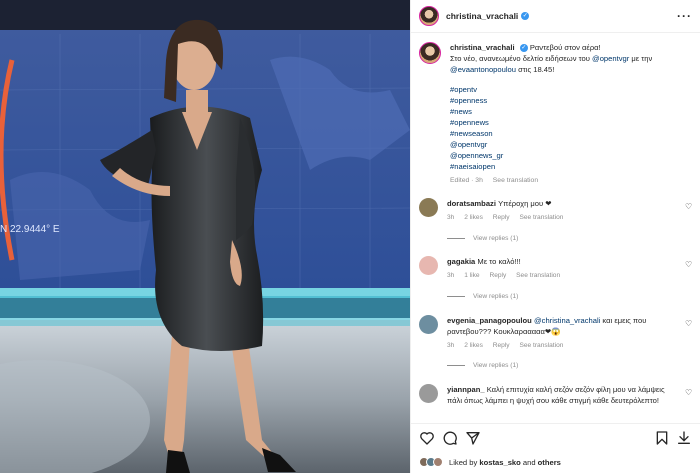 The height and width of the screenshot is (473, 700). Describe the element at coordinates (529, 462) in the screenshot. I see `liked-by-and: and` at that location.